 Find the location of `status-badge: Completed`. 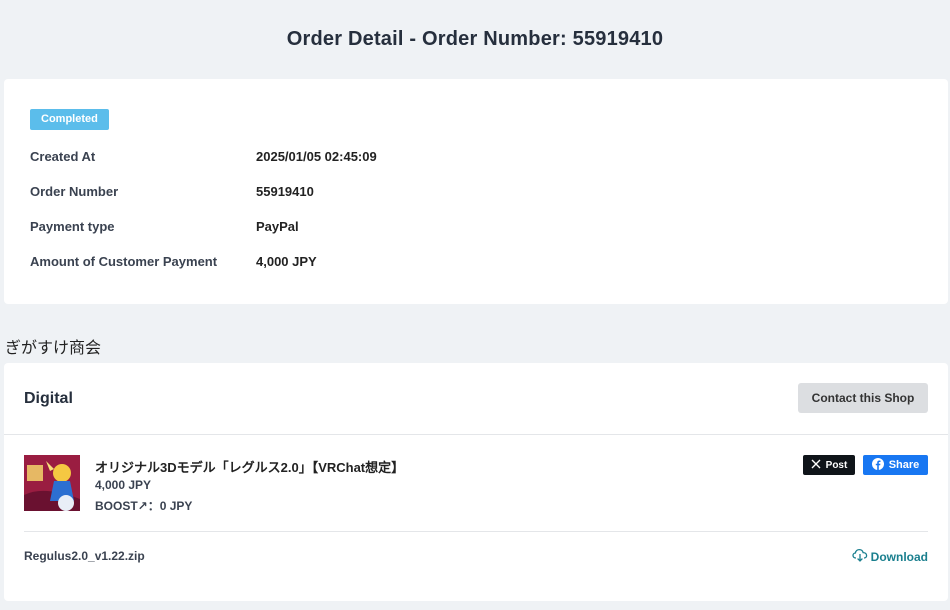

status-badge: Completed is located at coordinates (69, 119).